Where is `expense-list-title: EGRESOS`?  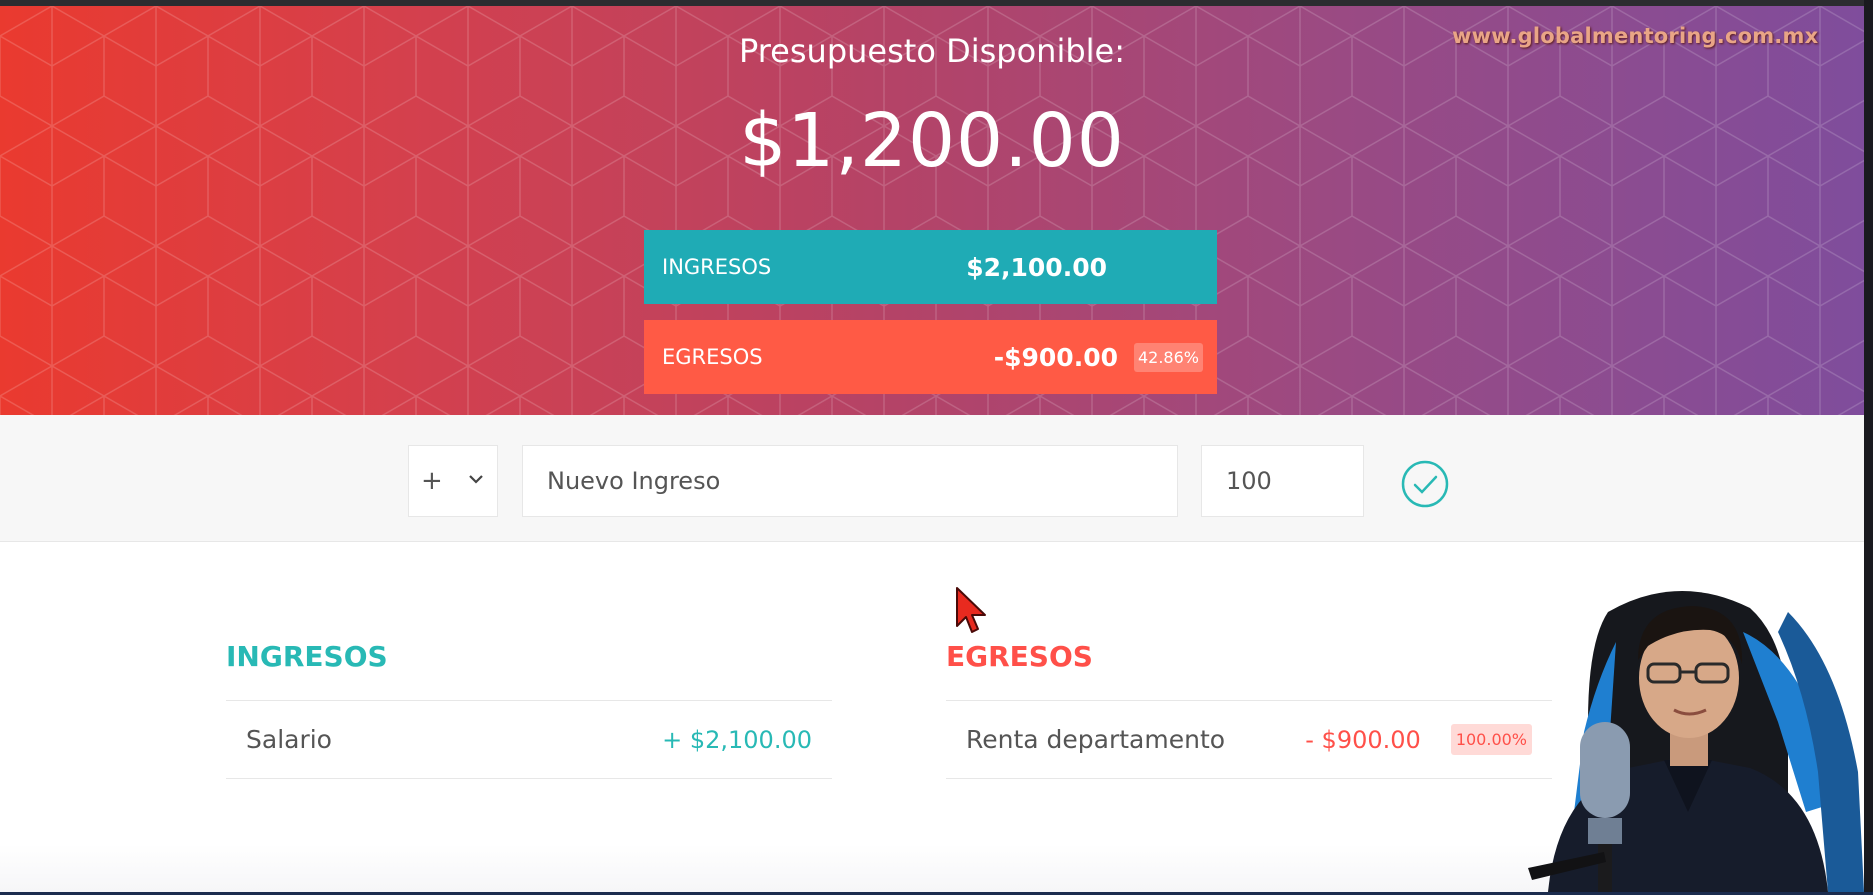
expense-list-title: EGRESOS is located at coordinates (1019, 656).